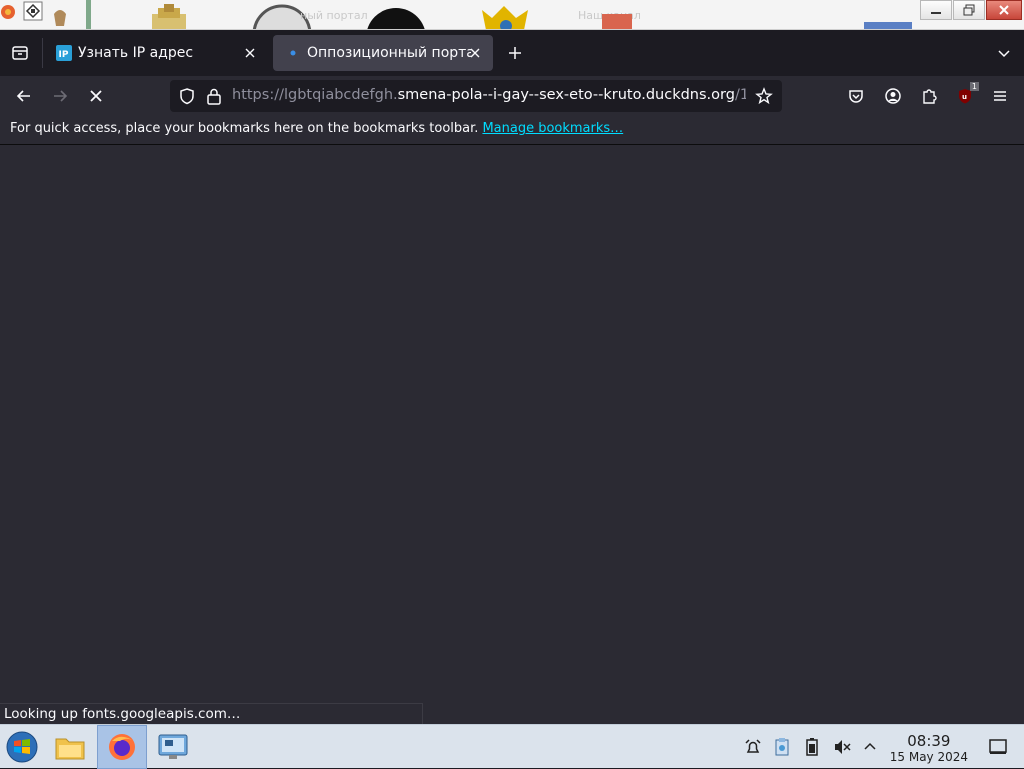  I want to click on ip-favicon: IP, so click(64, 53).